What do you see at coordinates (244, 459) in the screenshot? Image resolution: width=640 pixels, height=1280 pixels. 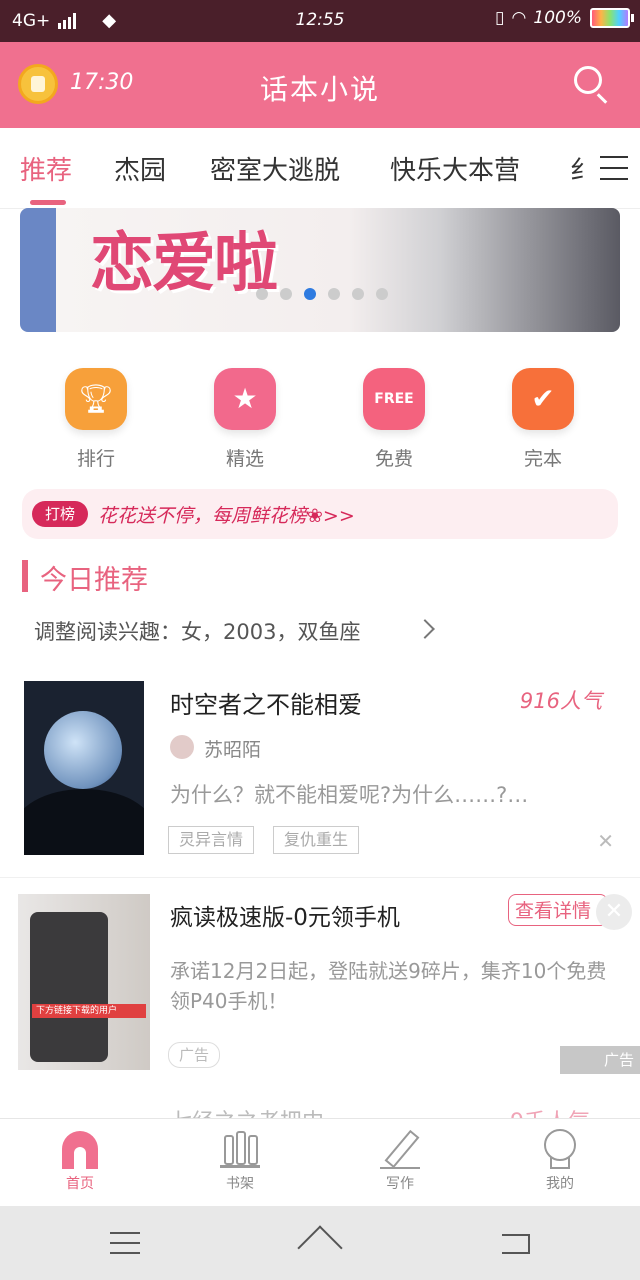 I see `category-label: 精选` at bounding box center [244, 459].